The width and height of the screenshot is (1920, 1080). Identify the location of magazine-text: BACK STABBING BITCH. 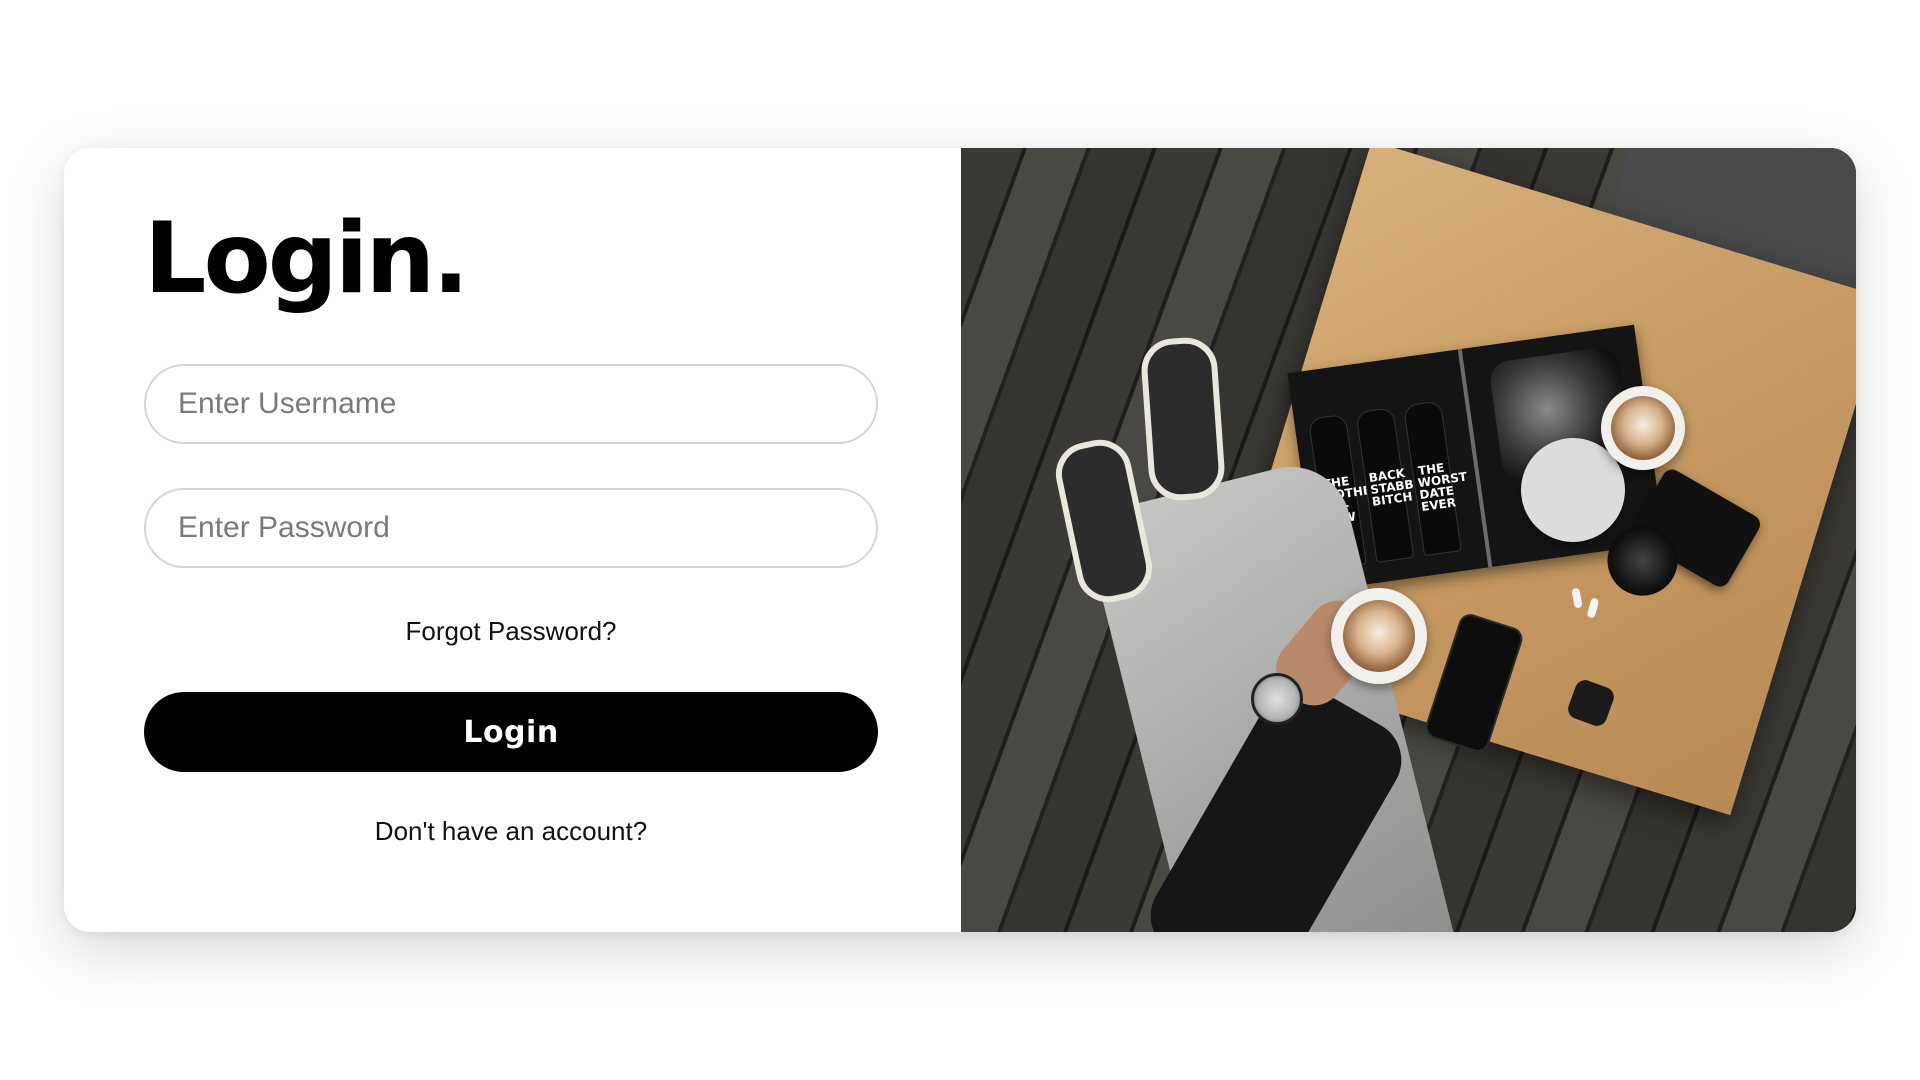
(1403, 487).